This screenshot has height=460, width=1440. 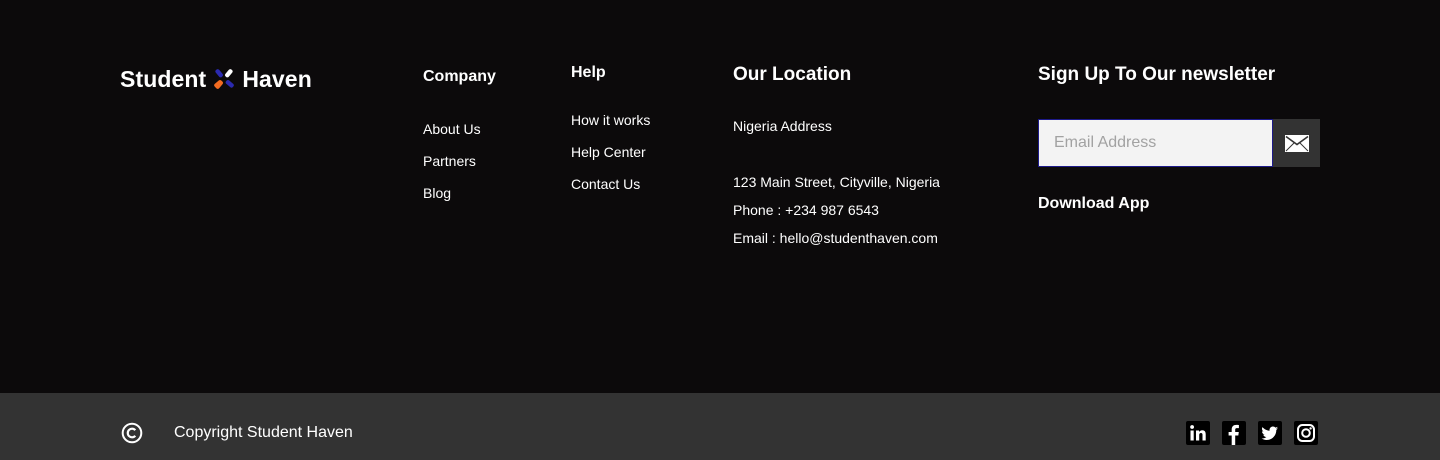 What do you see at coordinates (806, 210) in the screenshot?
I see `location-phone: Phone : +234 987 6543` at bounding box center [806, 210].